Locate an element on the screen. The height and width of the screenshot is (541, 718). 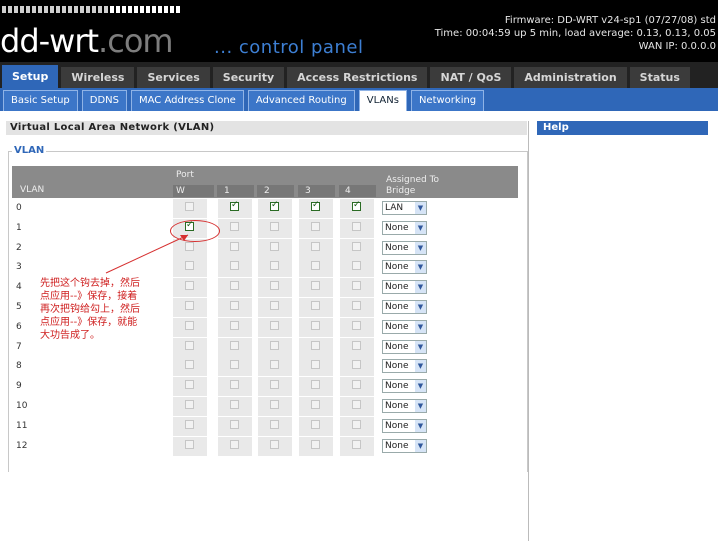
main-tab-nat-qos: NAT / QoS is located at coordinates (471, 77).